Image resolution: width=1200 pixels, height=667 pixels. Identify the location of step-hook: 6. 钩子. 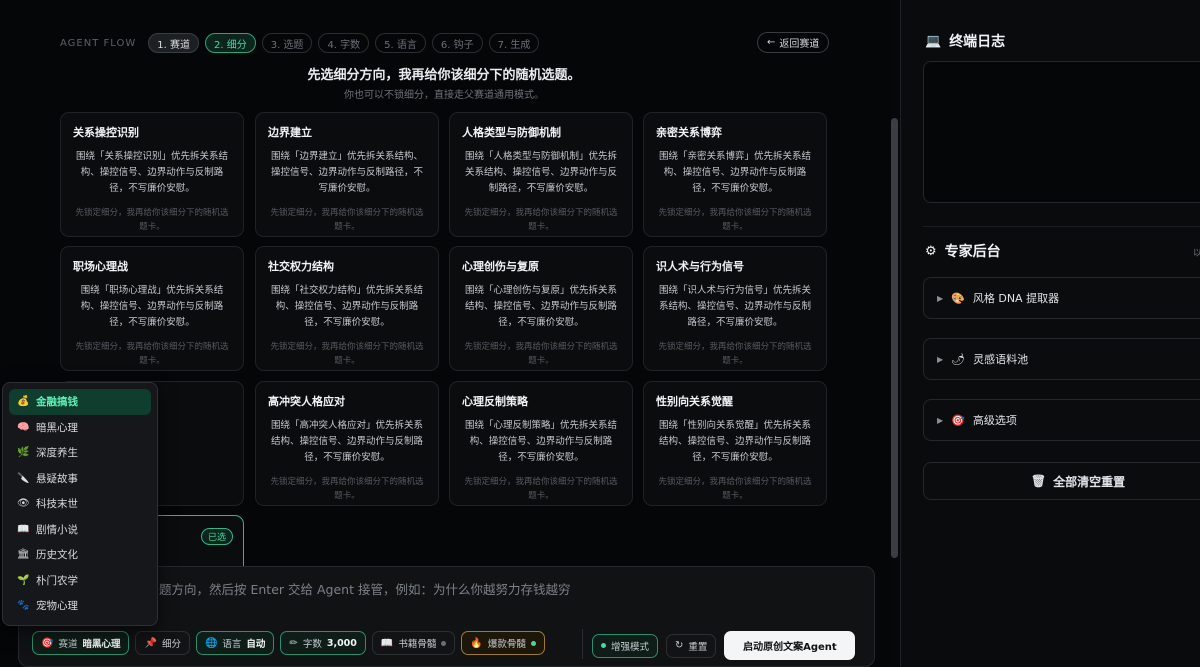
(457, 43).